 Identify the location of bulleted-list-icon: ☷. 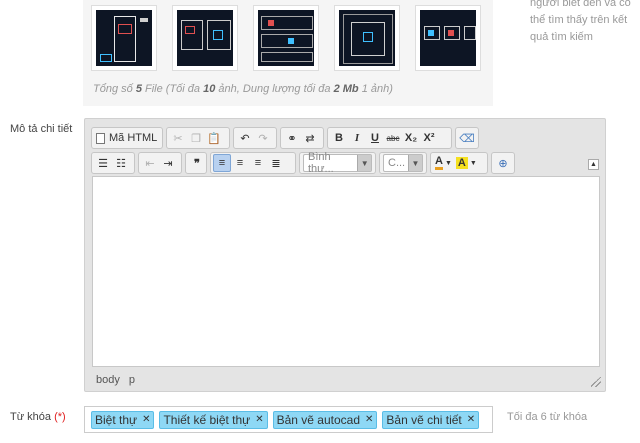
(121, 163).